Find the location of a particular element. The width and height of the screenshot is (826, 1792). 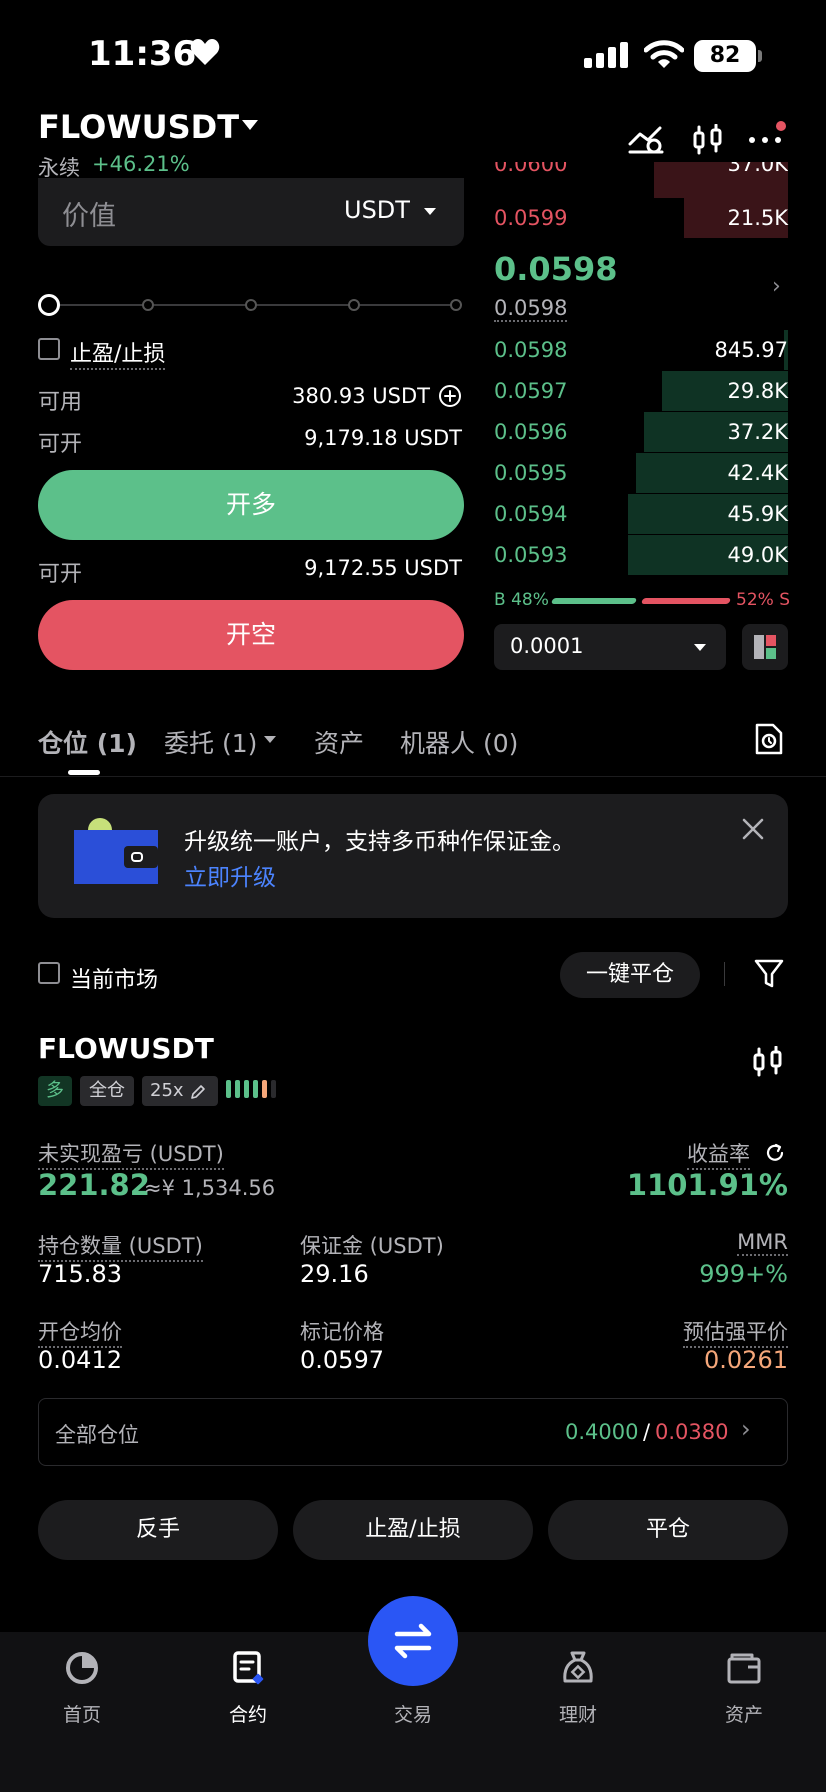

upgrade-banner: 升级统一账户，支持多币种作保证金。 立即升级 is located at coordinates (413, 856).